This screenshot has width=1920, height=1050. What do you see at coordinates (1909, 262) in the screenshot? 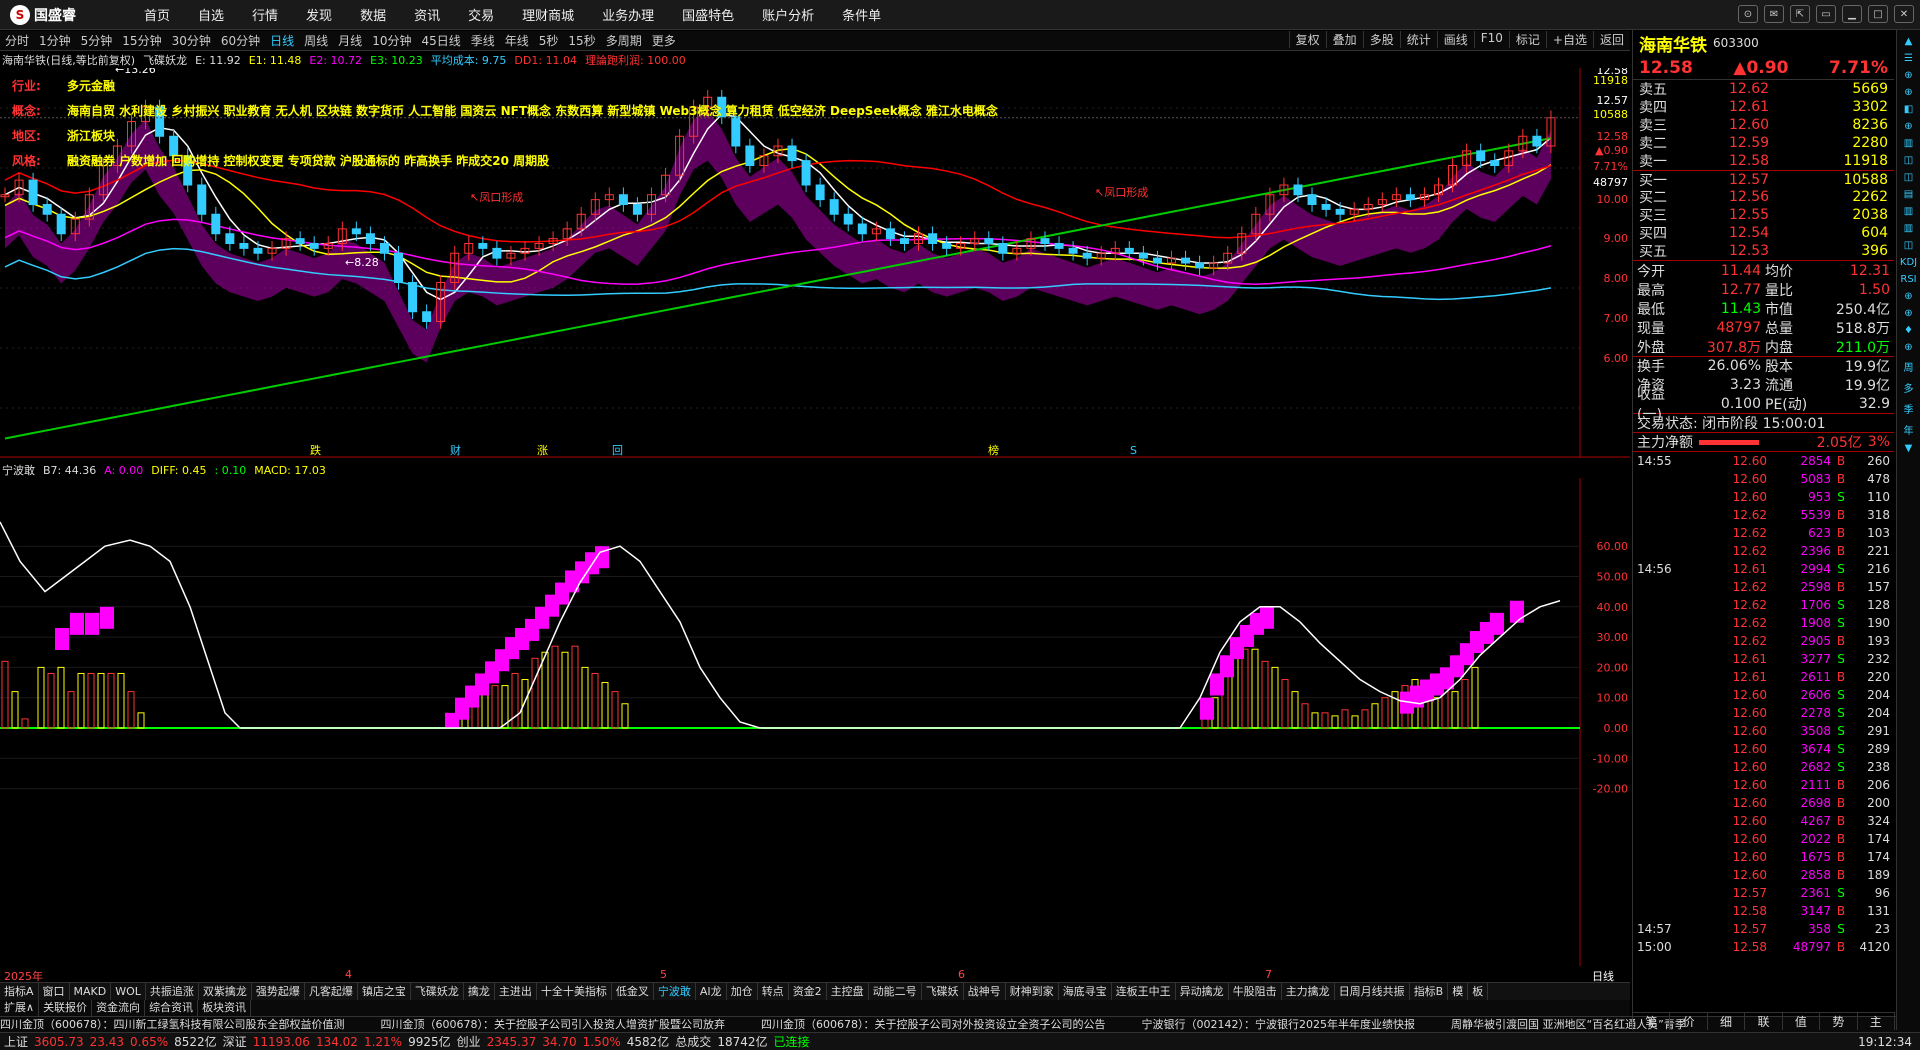
I see `toolbar-icon: KDJ` at bounding box center [1909, 262].